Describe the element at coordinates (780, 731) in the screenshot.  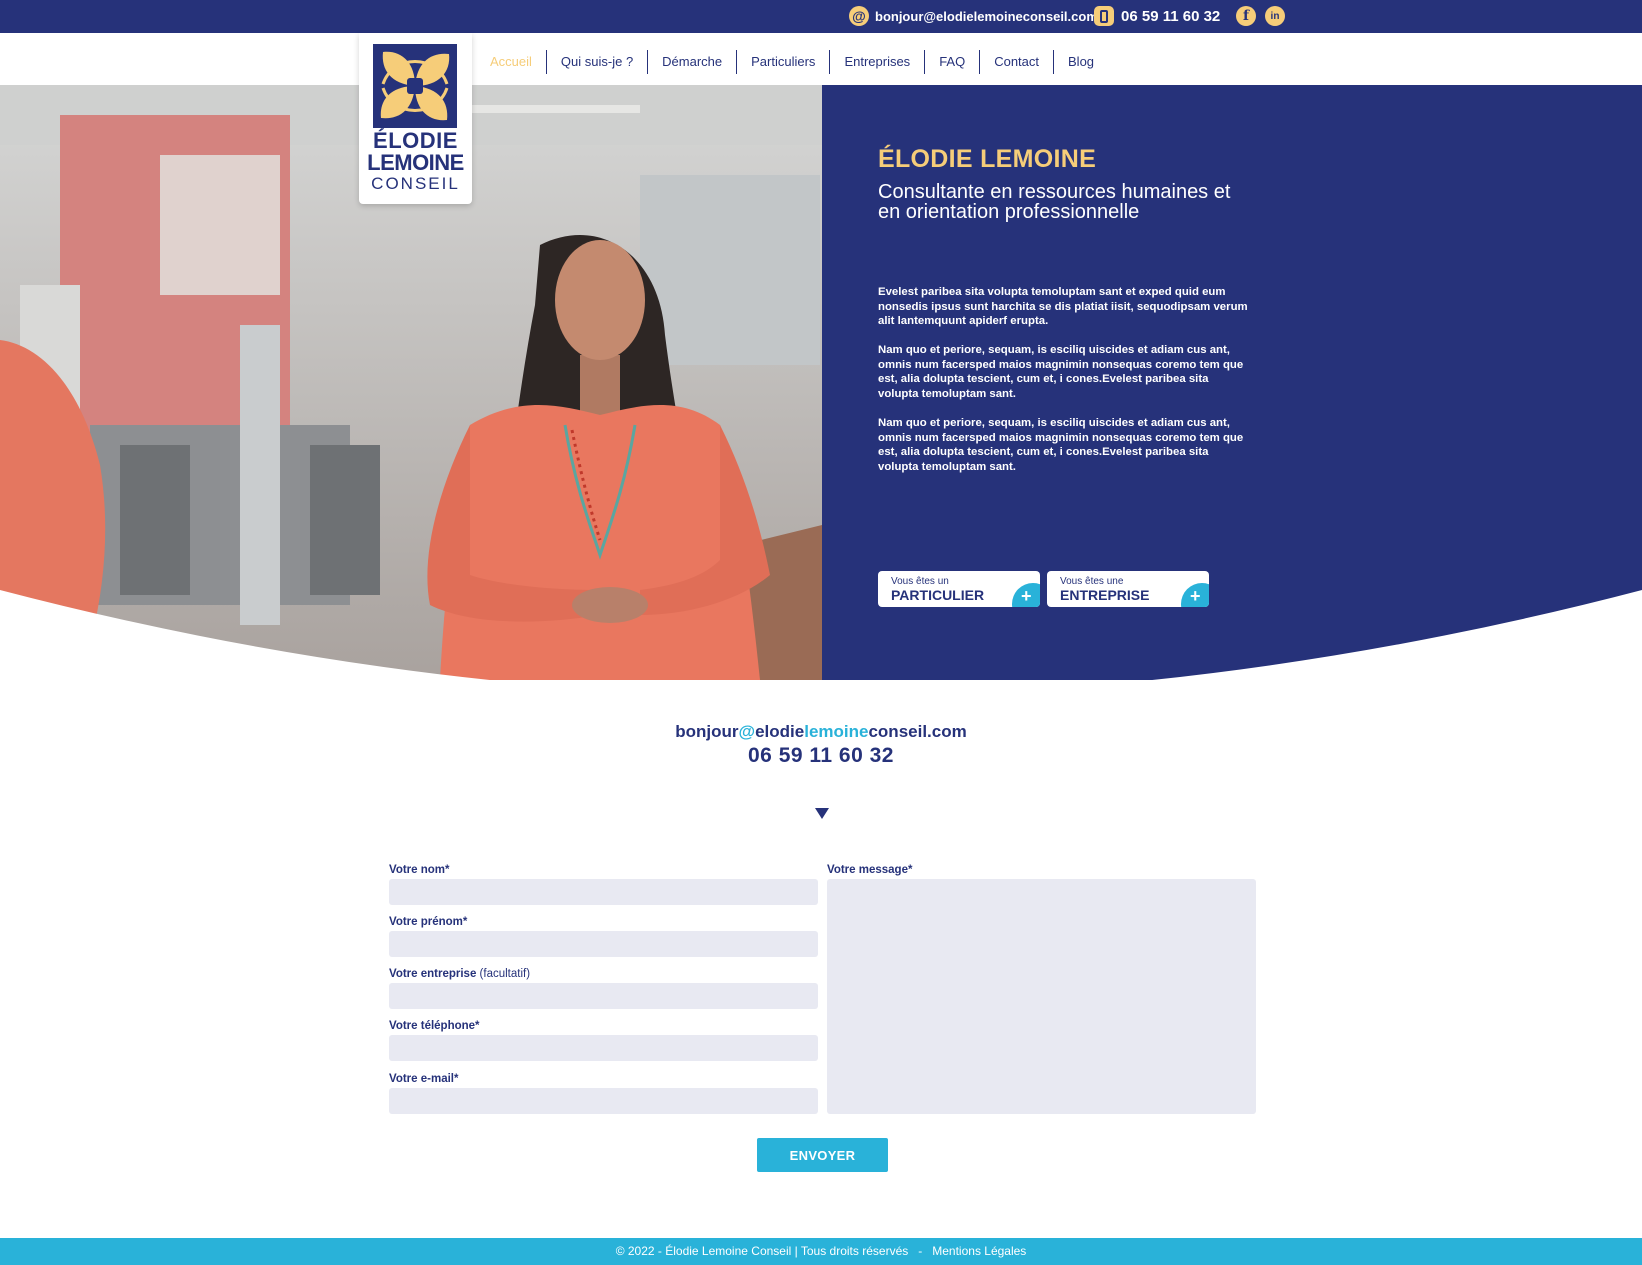
I see `contact-email-part-3: elodie` at that location.